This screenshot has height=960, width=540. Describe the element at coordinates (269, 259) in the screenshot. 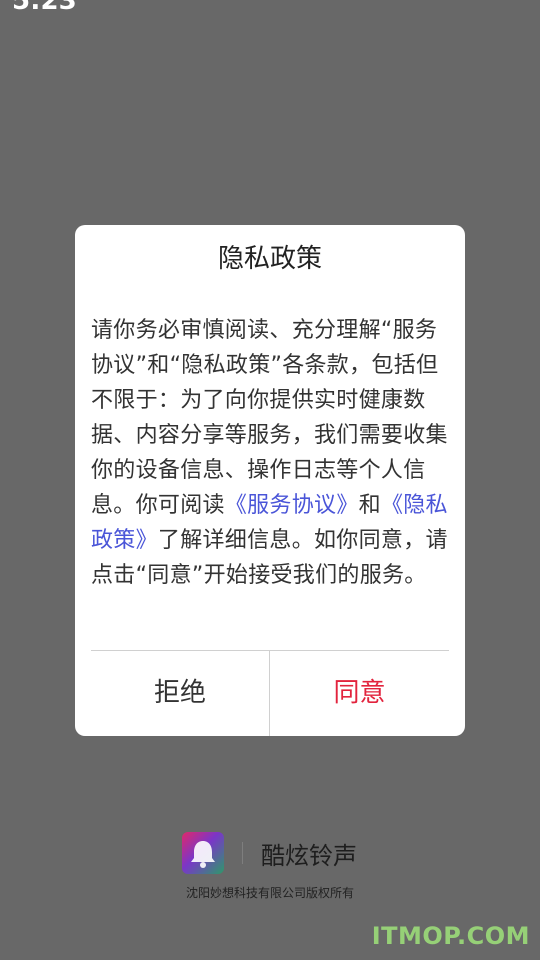

I see `dialog-title: 隐私政策` at that location.